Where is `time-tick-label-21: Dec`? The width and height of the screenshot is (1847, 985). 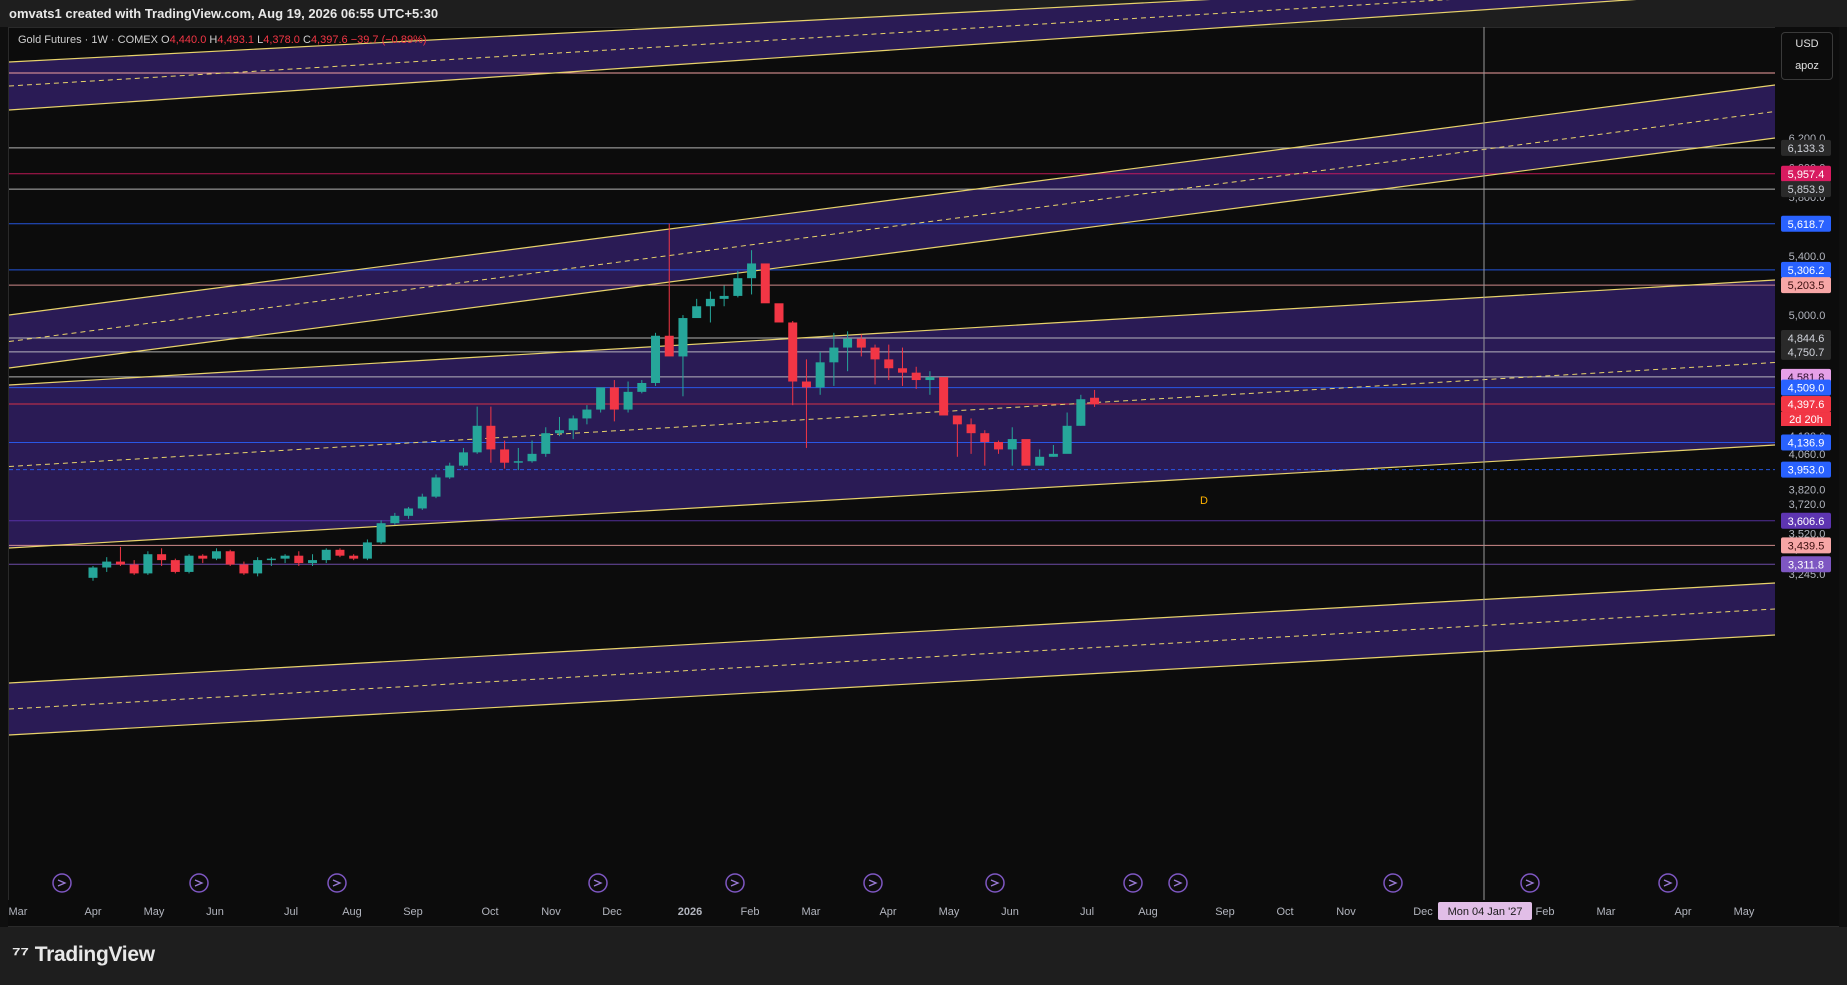 time-tick-label-21: Dec is located at coordinates (1423, 912).